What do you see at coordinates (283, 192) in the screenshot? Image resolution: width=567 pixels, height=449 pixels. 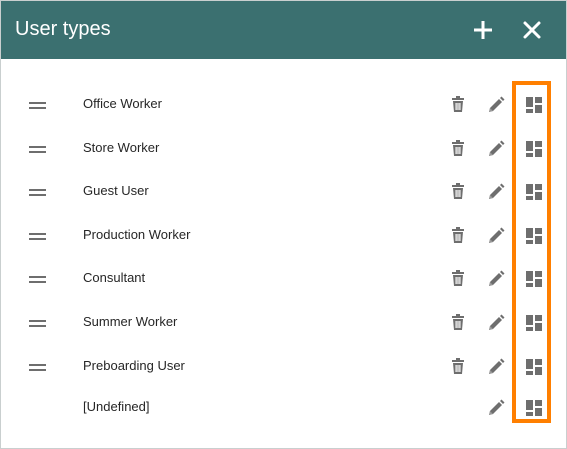 I see `user-type-row: Guest User` at bounding box center [283, 192].